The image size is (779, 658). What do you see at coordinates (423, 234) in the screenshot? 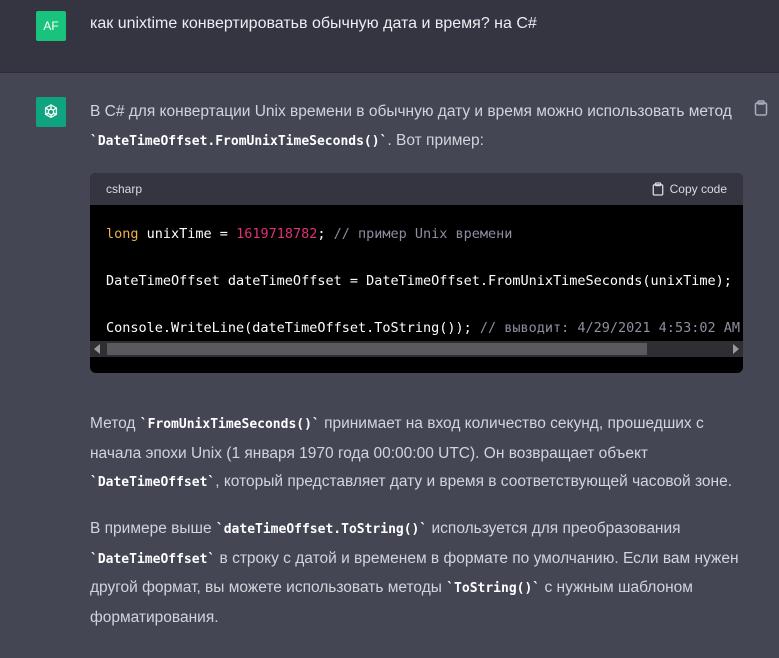
I see `code-comment: // пример Unix времени` at bounding box center [423, 234].